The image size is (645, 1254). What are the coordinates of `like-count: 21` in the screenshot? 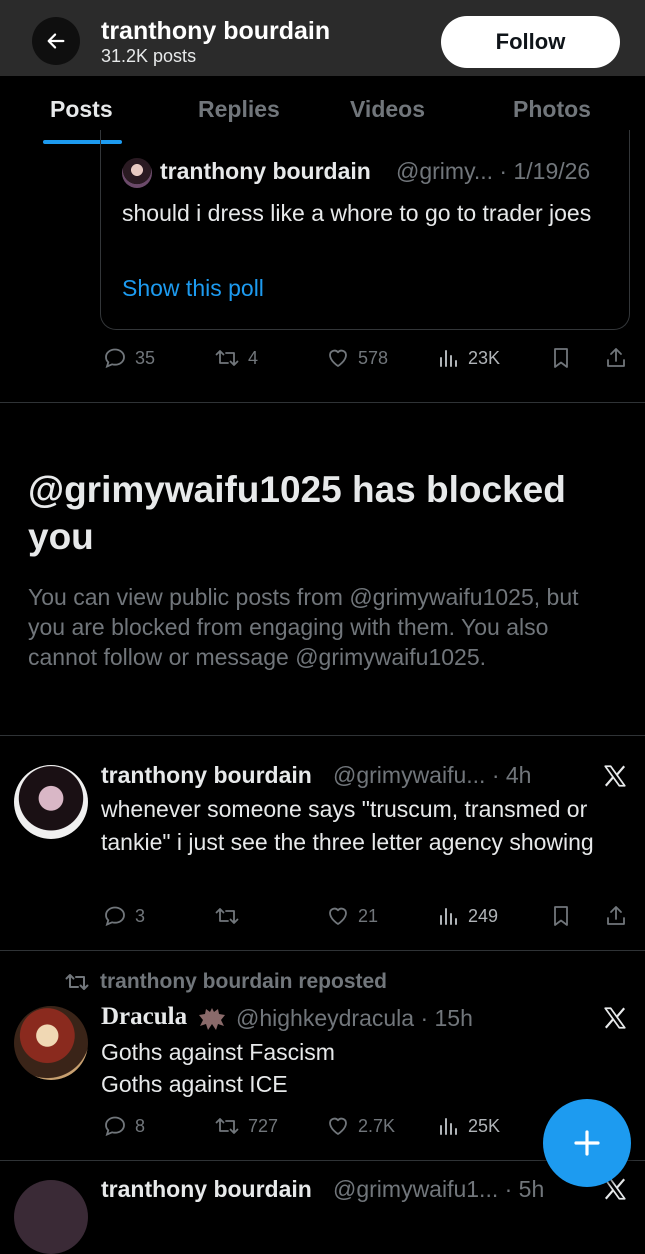 It's located at (368, 915).